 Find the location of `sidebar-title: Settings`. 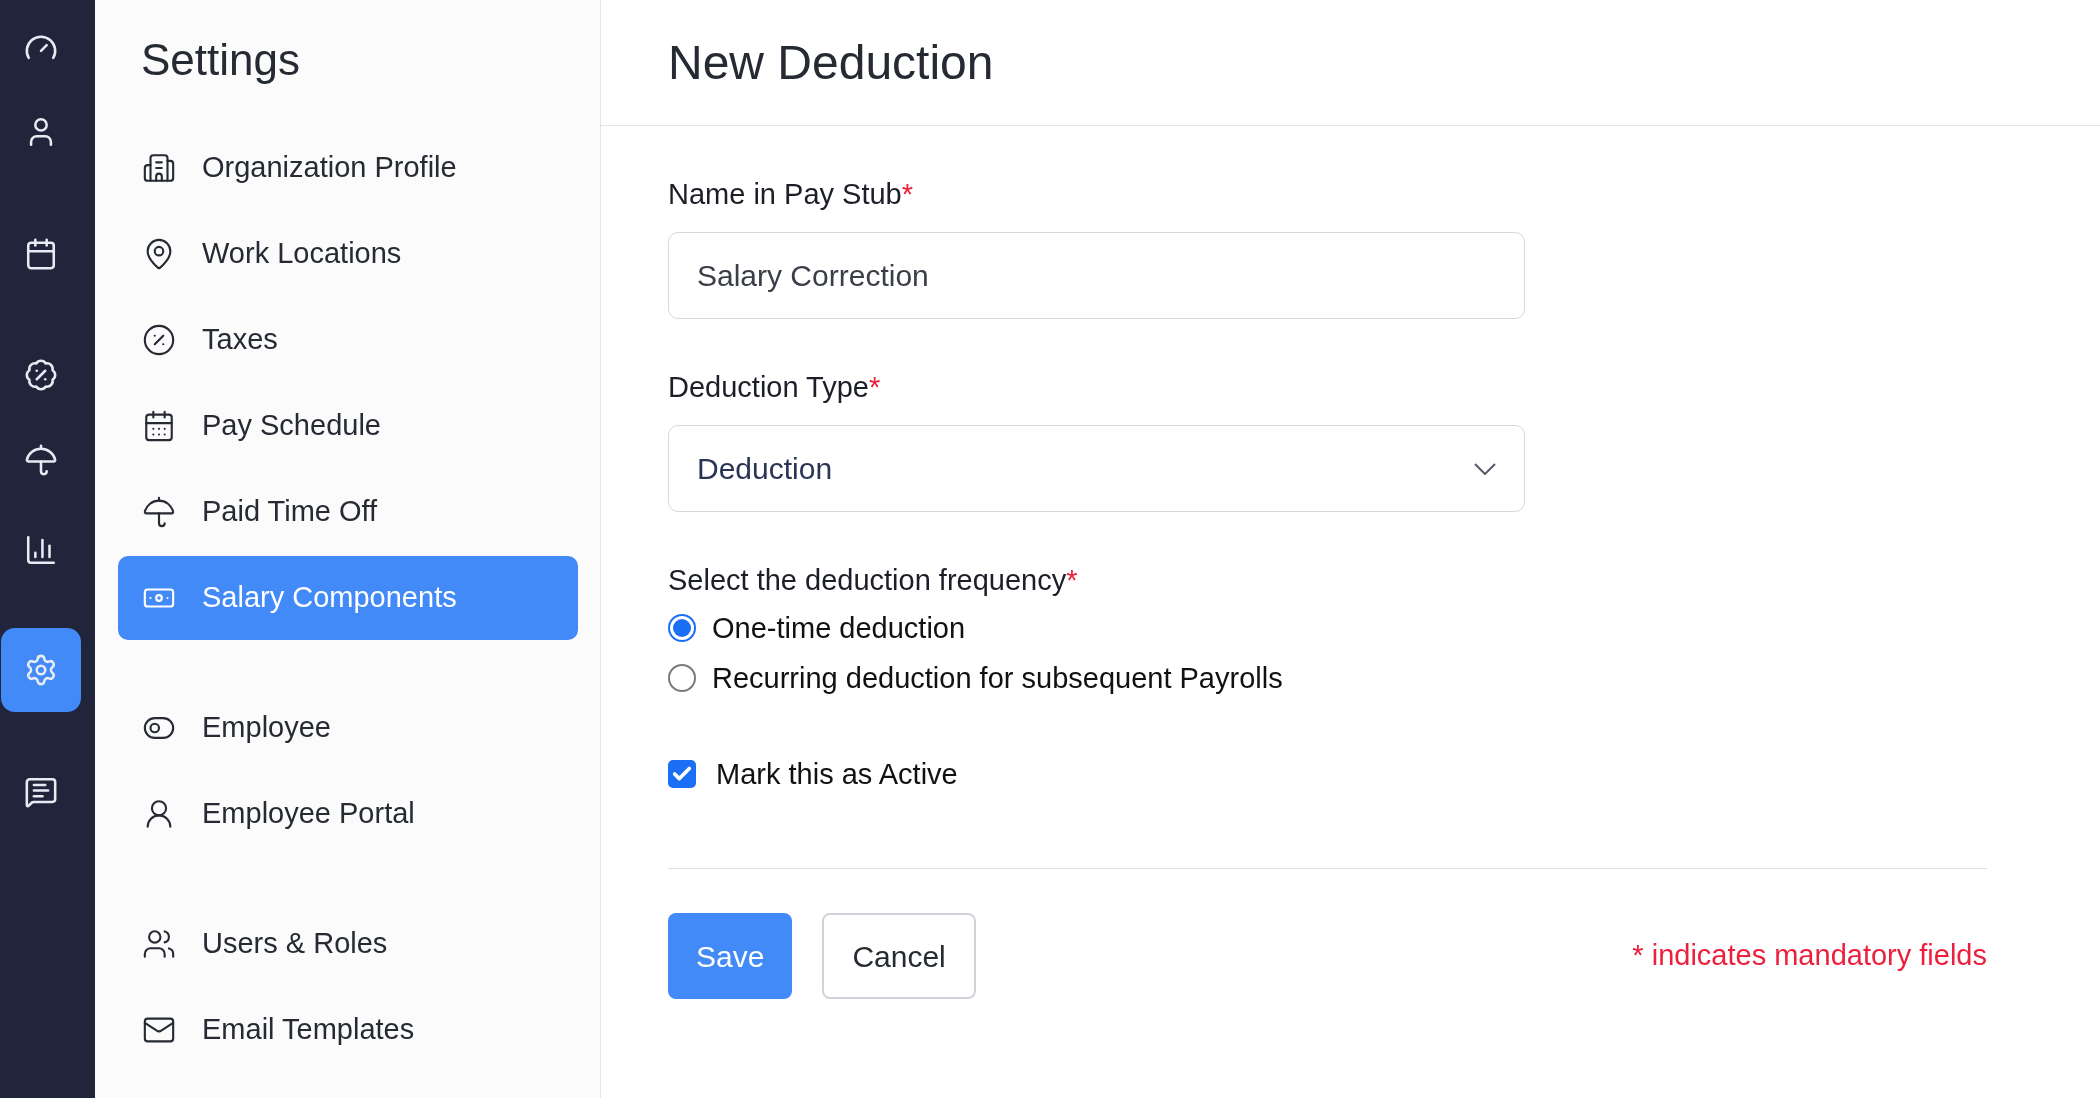

sidebar-title: Settings is located at coordinates (221, 60).